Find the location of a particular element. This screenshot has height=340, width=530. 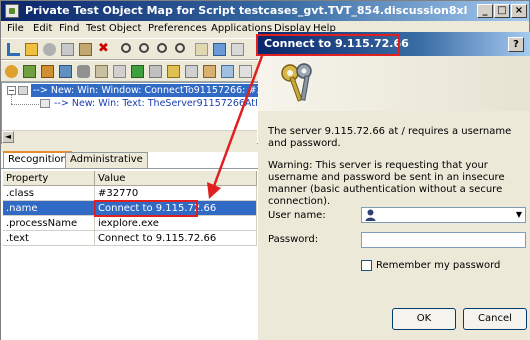

annotation-arrow is located at coordinates (235, 127).